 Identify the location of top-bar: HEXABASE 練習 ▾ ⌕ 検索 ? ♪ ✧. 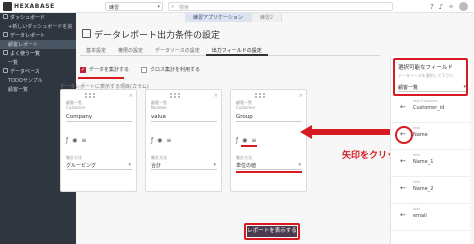
(237, 6).